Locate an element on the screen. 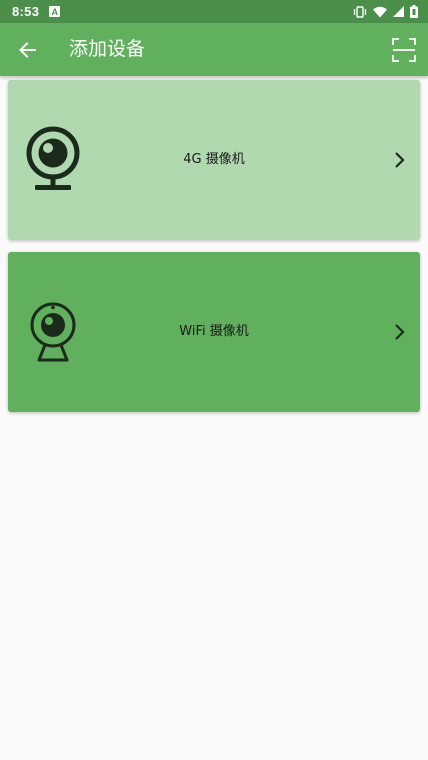 This screenshot has height=760, width=428. scan-button is located at coordinates (404, 50).